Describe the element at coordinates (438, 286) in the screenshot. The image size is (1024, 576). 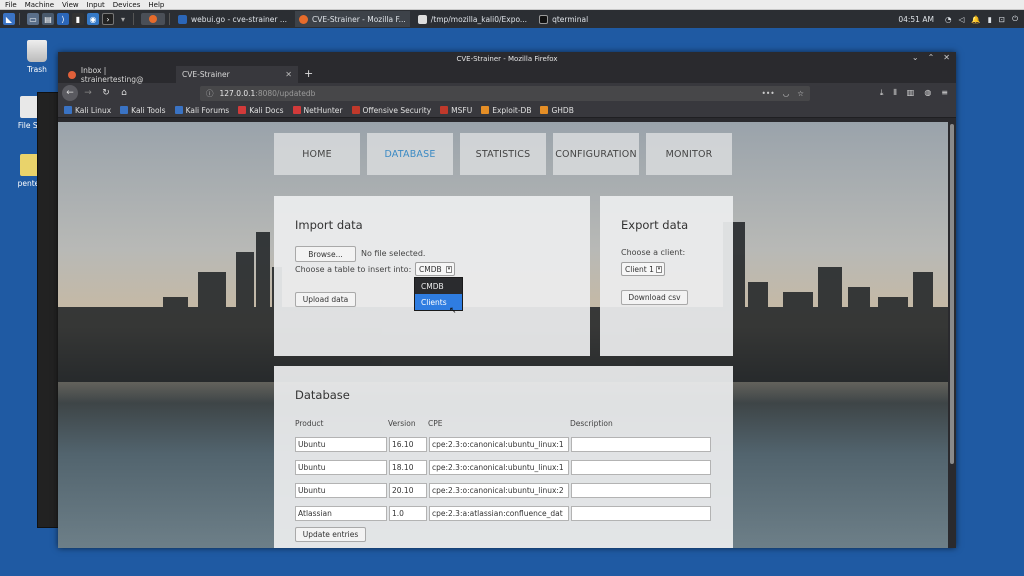
I see `dropdown-option-cmdb: CMDB` at that location.